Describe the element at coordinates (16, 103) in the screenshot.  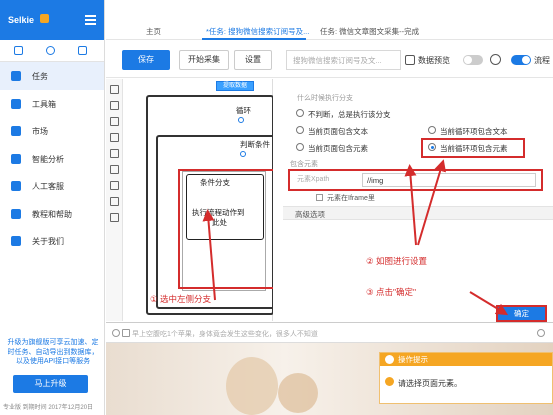
I see `toolbox-icon` at that location.